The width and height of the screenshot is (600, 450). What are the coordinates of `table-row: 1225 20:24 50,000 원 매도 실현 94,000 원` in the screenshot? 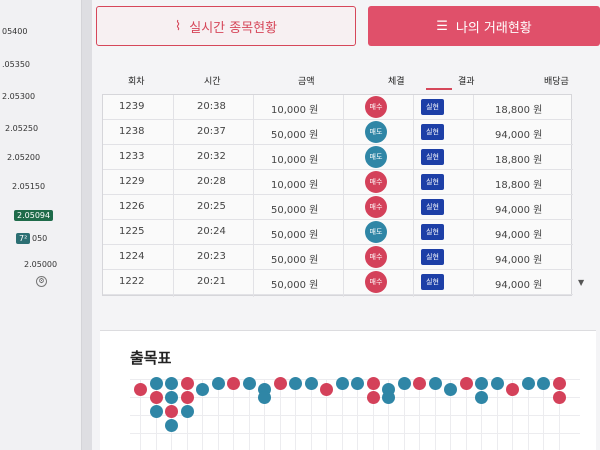 It's located at (338, 232).